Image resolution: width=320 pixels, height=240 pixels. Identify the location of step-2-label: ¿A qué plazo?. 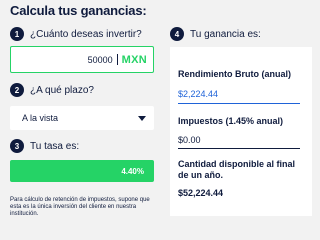
(62, 90).